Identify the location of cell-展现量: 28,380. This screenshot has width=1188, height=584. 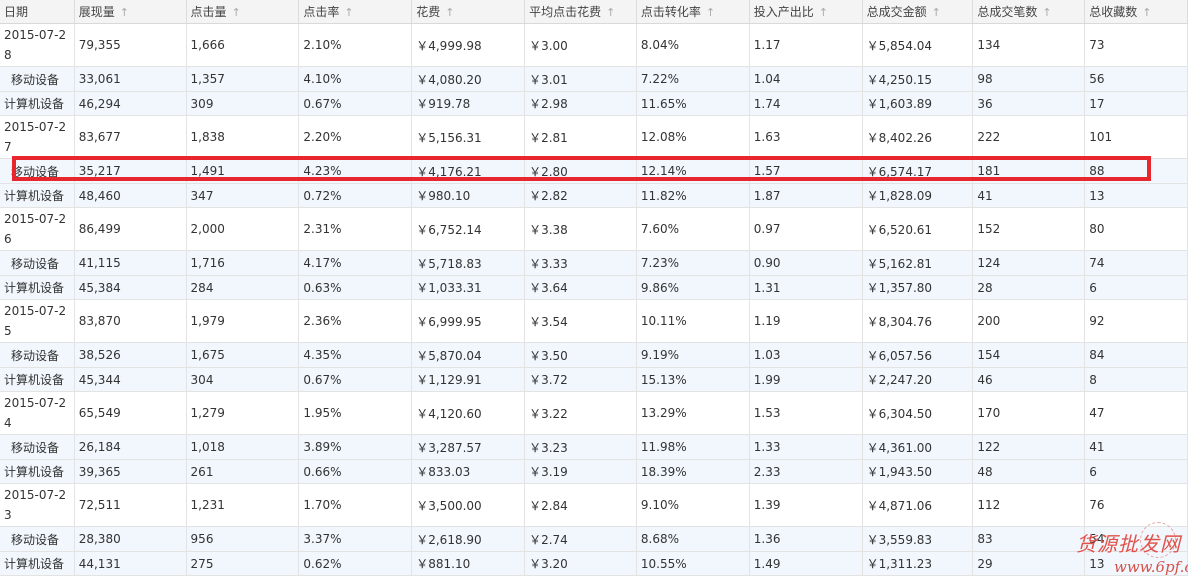
(130, 539).